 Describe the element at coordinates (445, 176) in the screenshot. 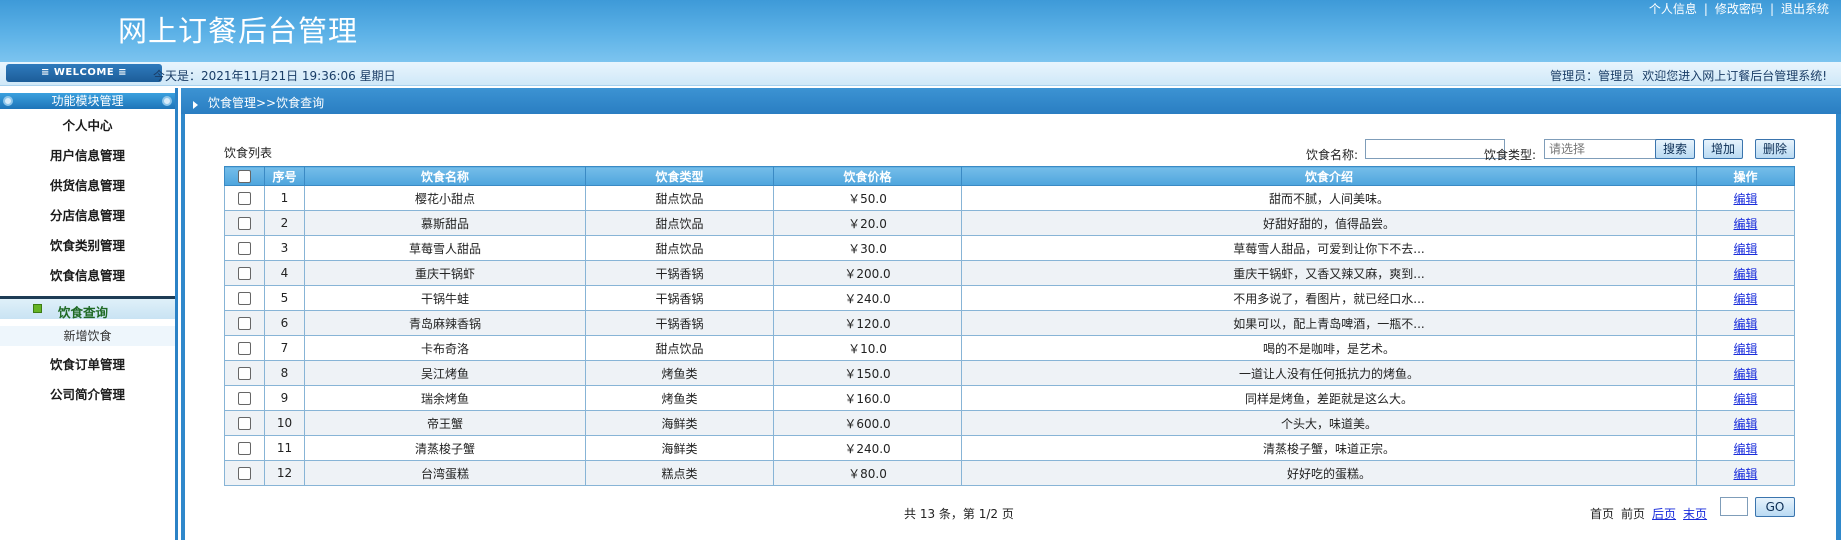

I see `column-header: 饮食名称` at that location.